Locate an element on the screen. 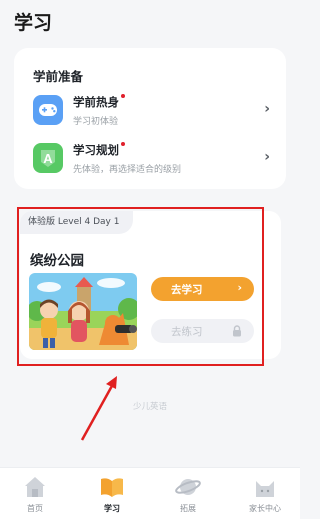  tab-explore: 拓展 is located at coordinates (188, 495).